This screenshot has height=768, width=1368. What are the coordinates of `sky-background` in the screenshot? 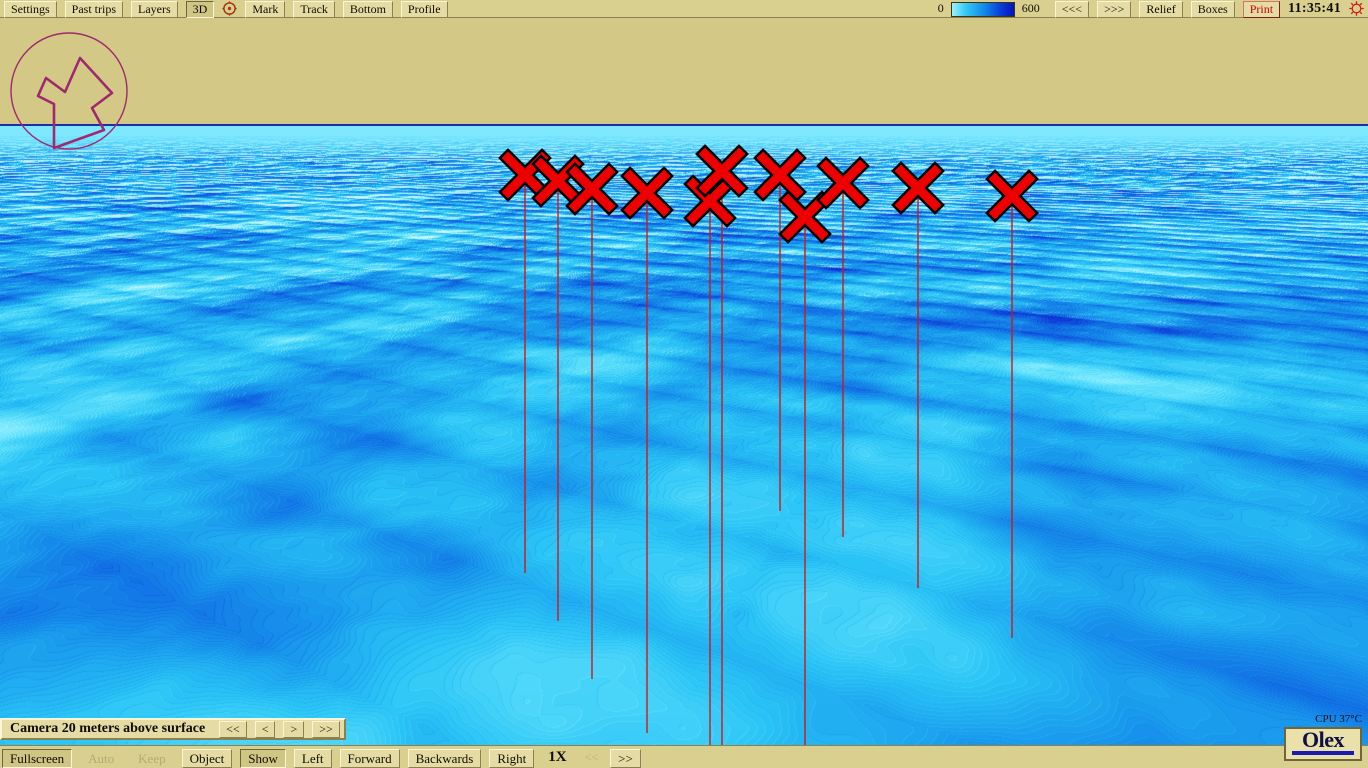 It's located at (684, 72).